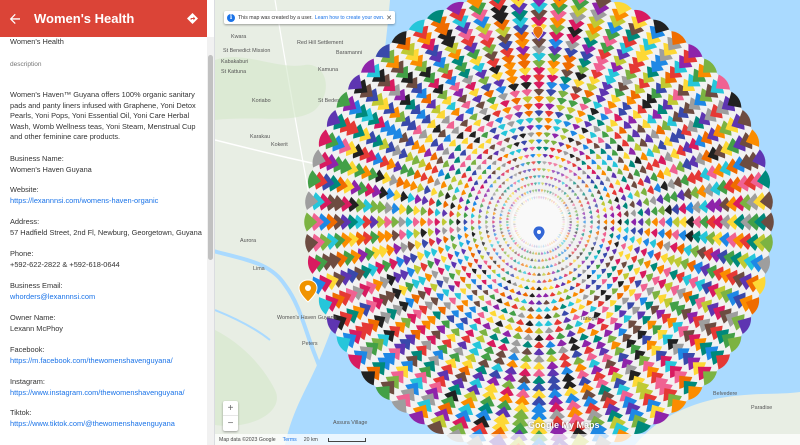 Image resolution: width=800 pixels, height=445 pixels. I want to click on back-button, so click(15, 18).